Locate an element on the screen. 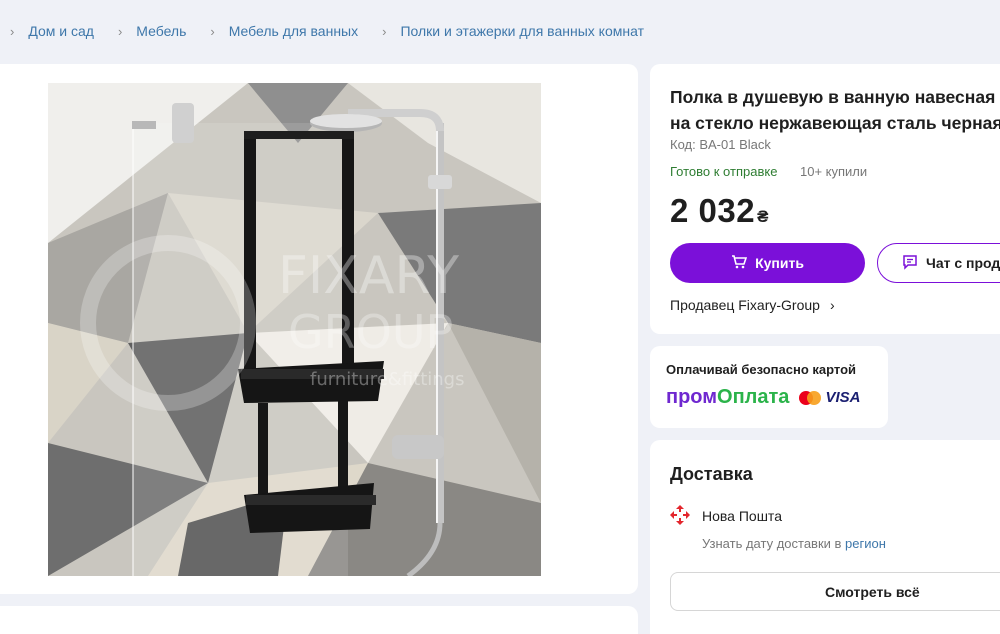 The width and height of the screenshot is (1000, 634). product-details-card is located at coordinates (319, 620).